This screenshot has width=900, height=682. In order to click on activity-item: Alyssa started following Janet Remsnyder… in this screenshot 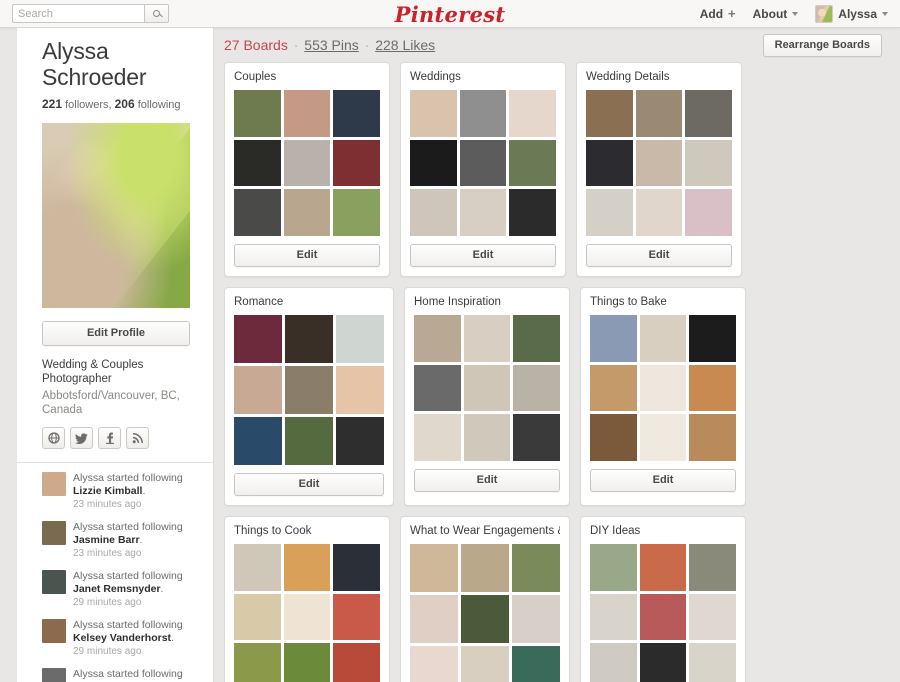, I will do `click(120, 589)`.